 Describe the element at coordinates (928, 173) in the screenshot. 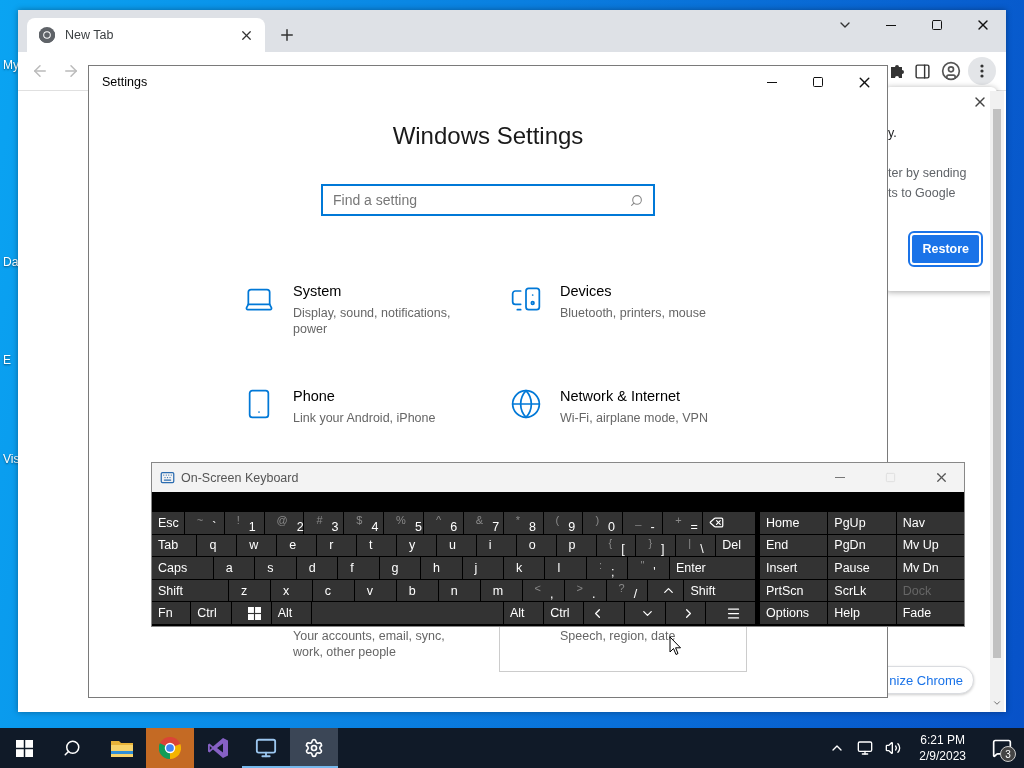

I see `popup-text: ter by sending` at that location.